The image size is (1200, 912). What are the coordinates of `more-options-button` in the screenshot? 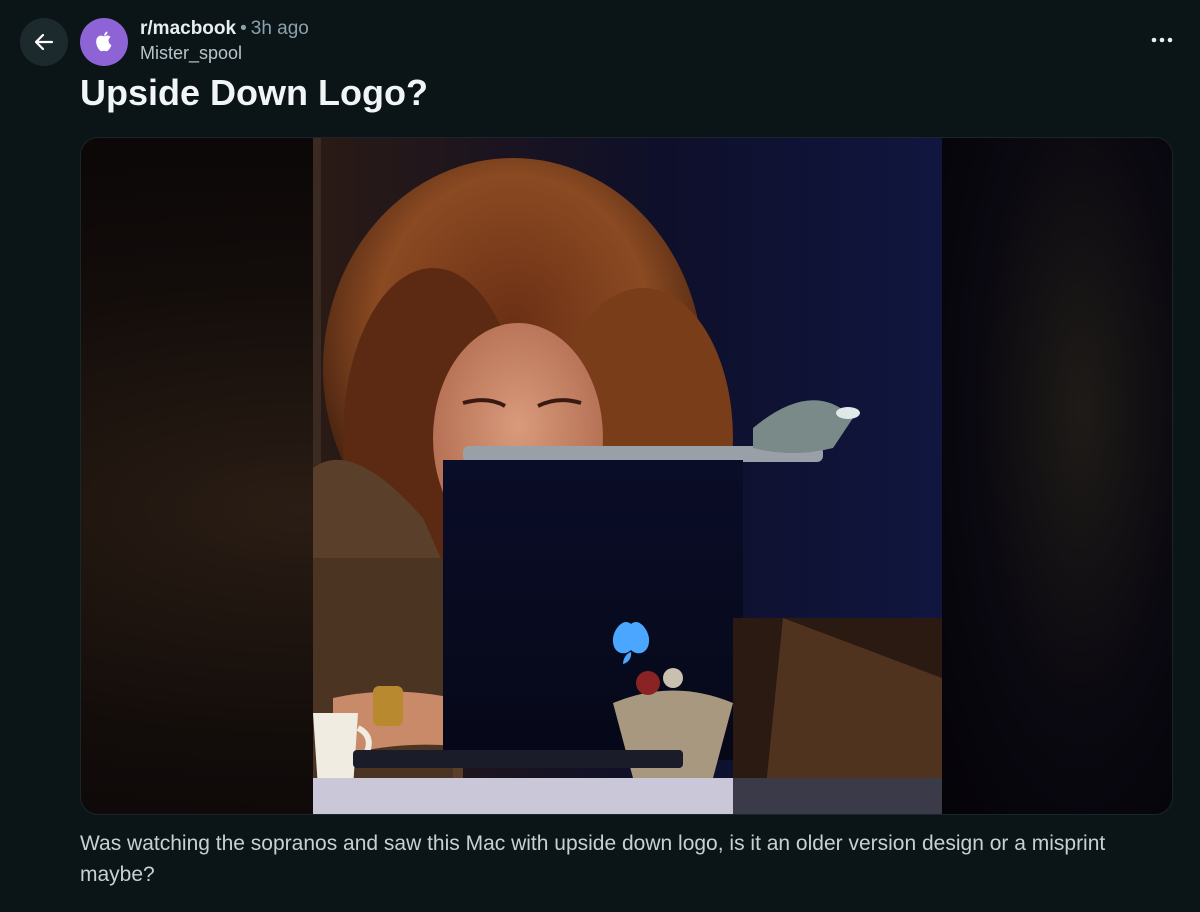 It's located at (1162, 40).